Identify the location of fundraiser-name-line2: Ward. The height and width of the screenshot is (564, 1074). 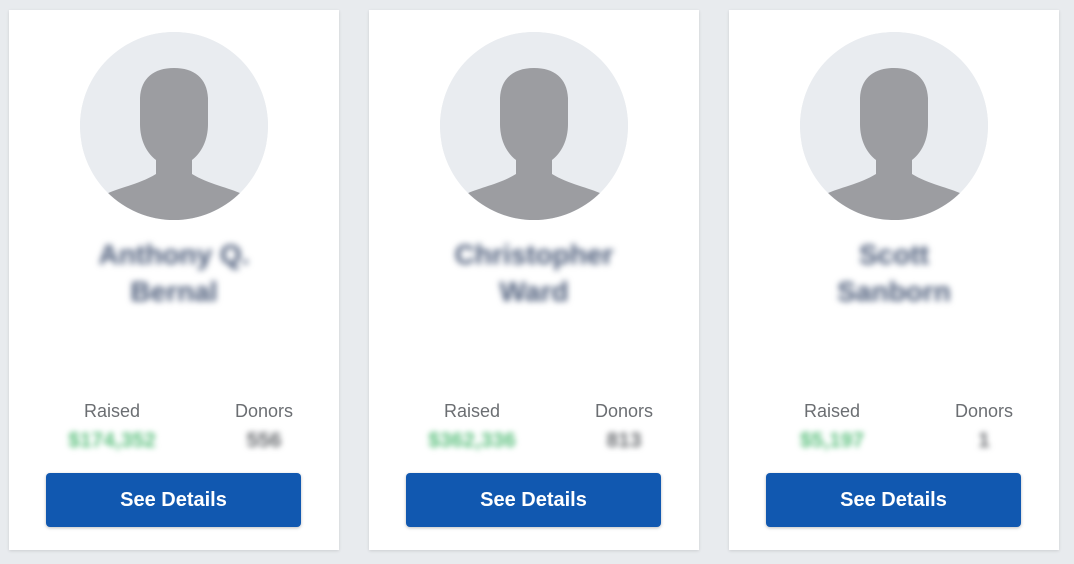
(534, 291).